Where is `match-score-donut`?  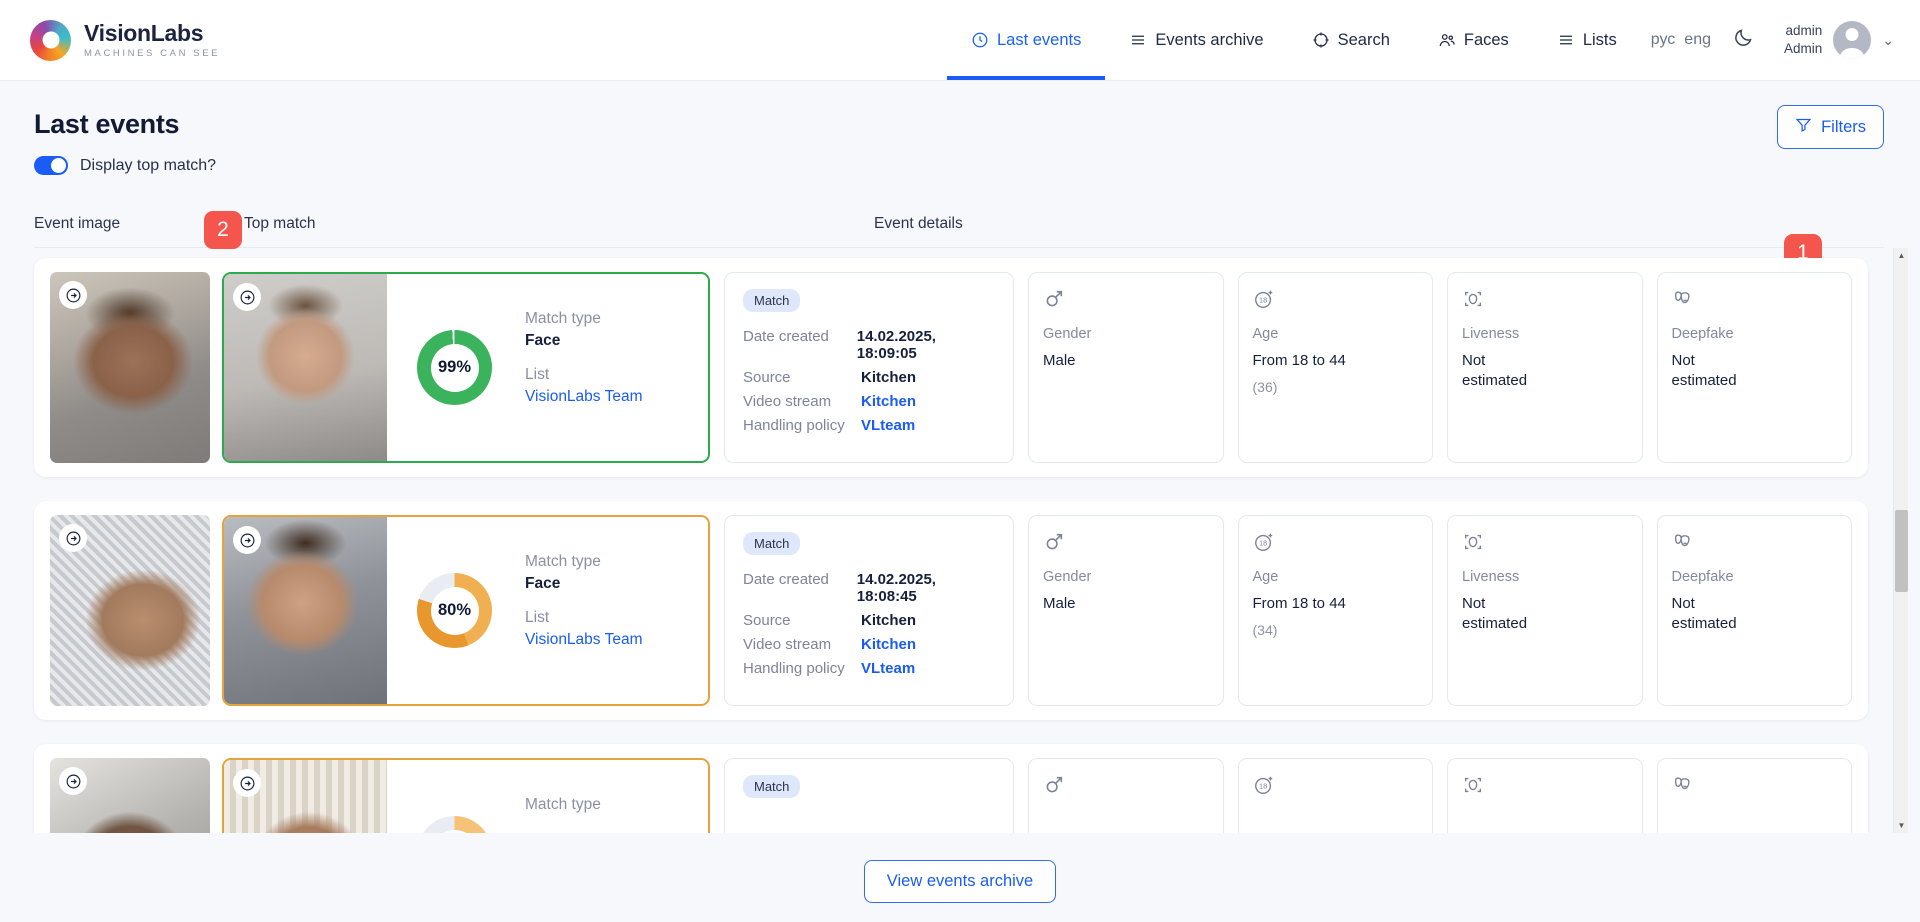 match-score-donut is located at coordinates (454, 824).